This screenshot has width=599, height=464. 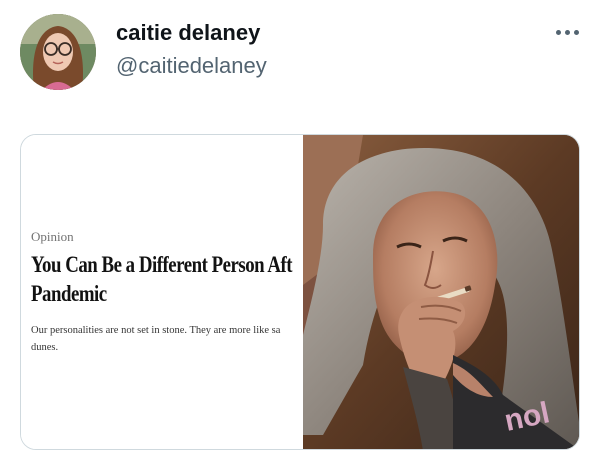 I want to click on author-display-name: caitie delaney, so click(x=188, y=33).